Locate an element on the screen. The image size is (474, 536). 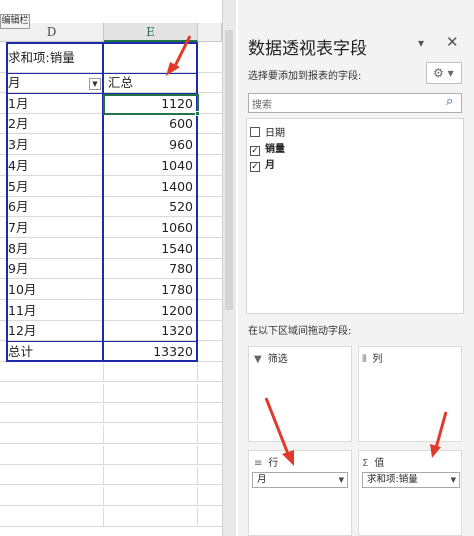
cell-d: 12月 is located at coordinates (52, 331).